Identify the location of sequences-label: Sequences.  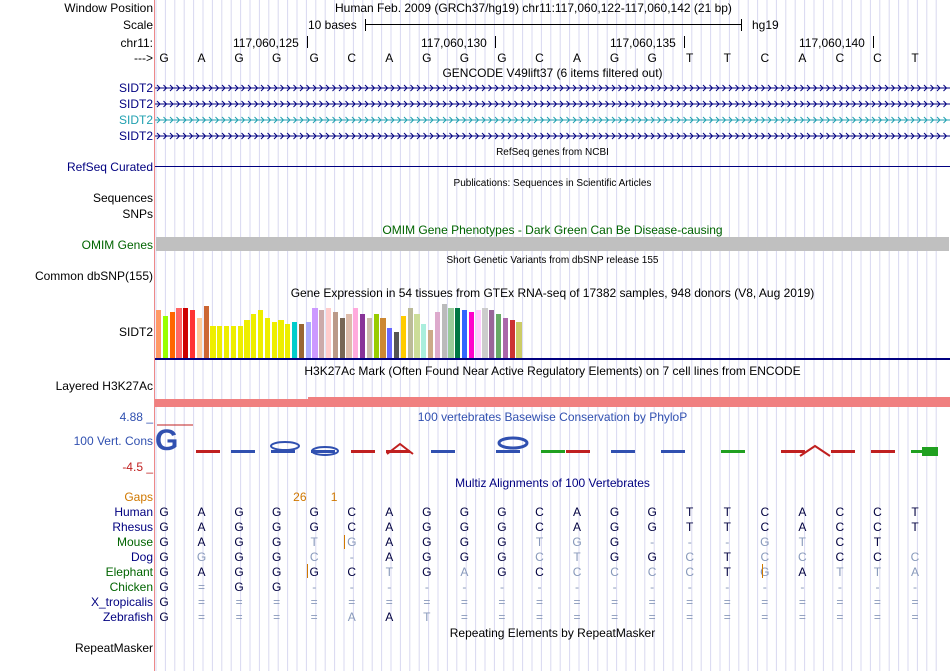
(123, 198).